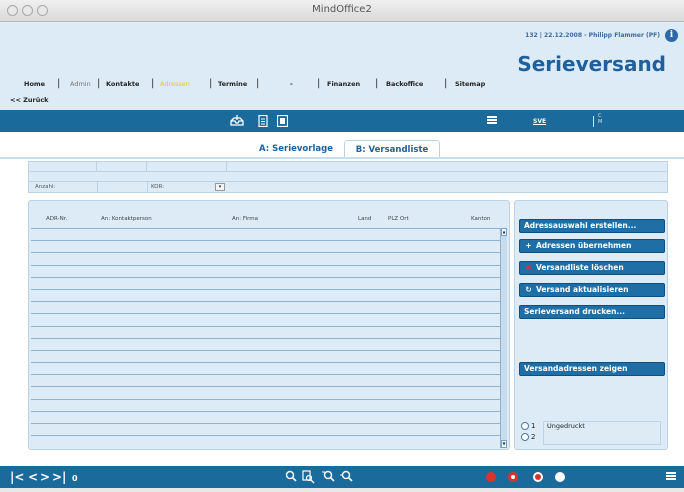 This screenshot has height=492, width=684. I want to click on versandliste-loeschen-button: ✖ Versandliste löschen, so click(592, 268).